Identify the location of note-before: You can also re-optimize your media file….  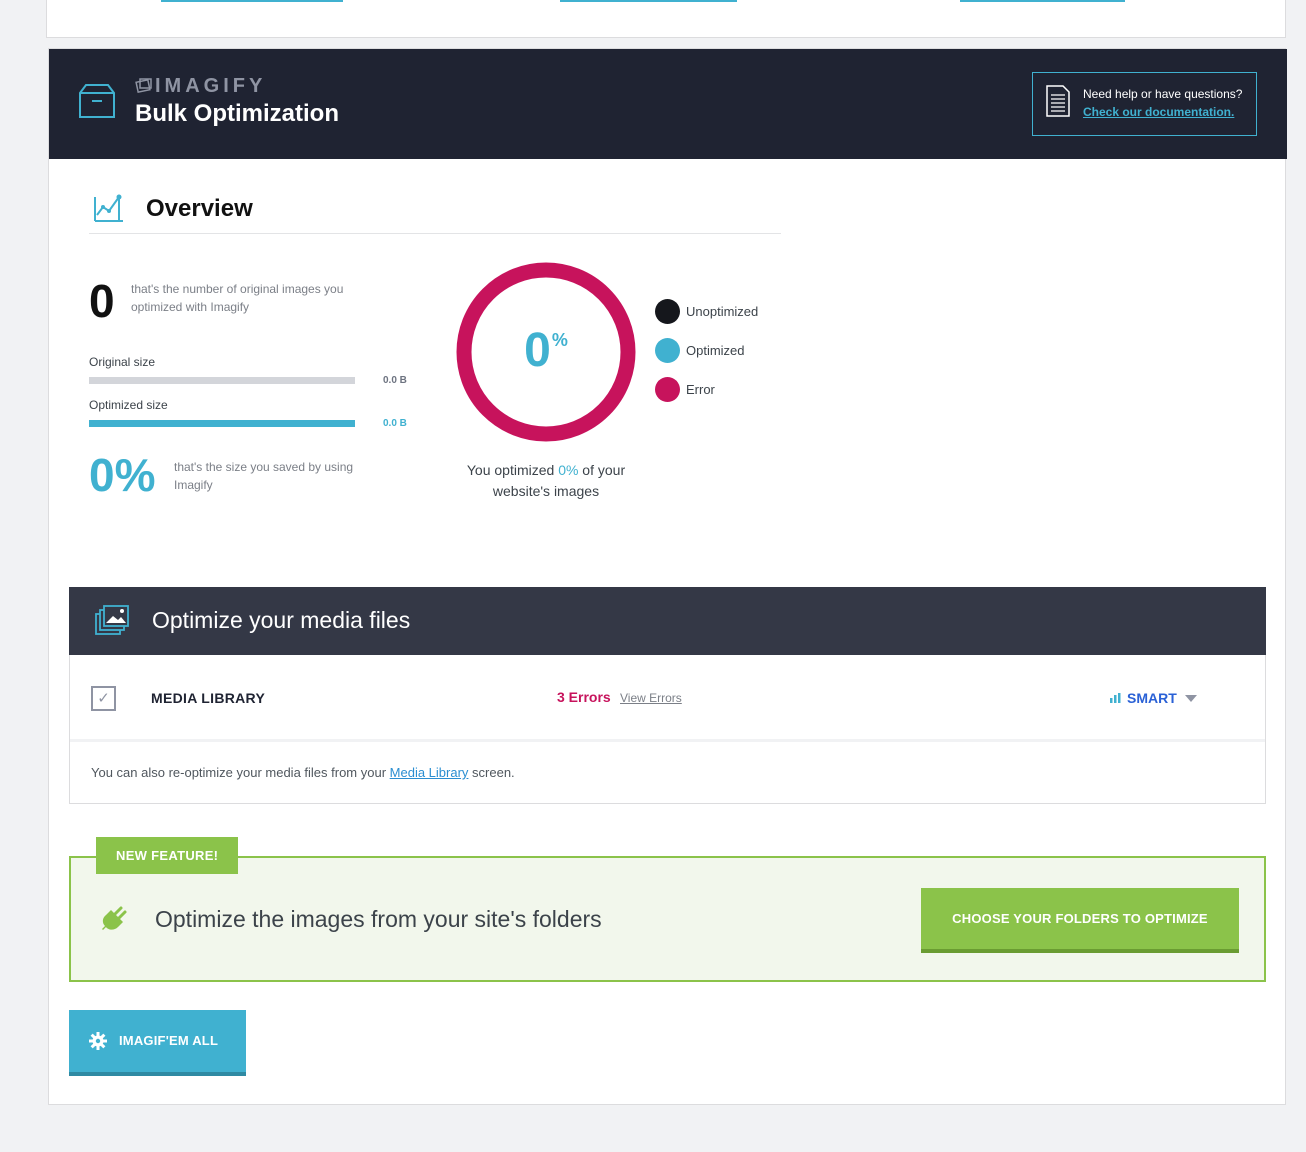
(240, 772).